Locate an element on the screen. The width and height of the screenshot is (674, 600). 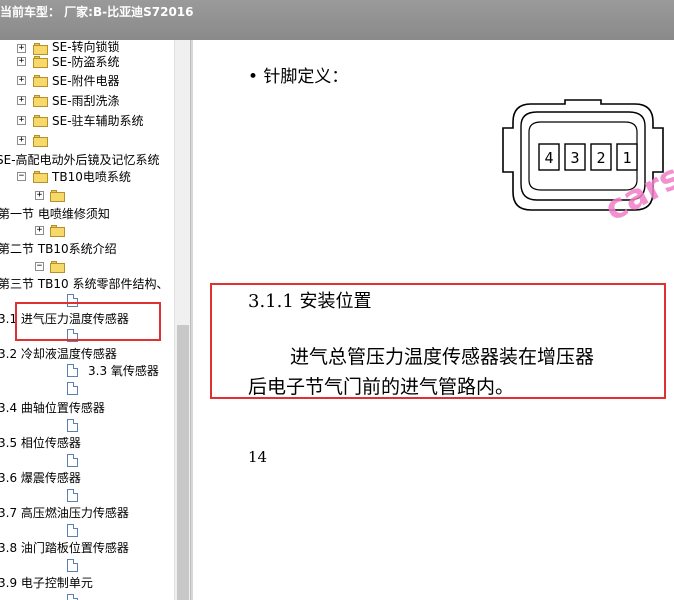
tree-item-label: SE-驻车辅助系统 is located at coordinates (98, 121).